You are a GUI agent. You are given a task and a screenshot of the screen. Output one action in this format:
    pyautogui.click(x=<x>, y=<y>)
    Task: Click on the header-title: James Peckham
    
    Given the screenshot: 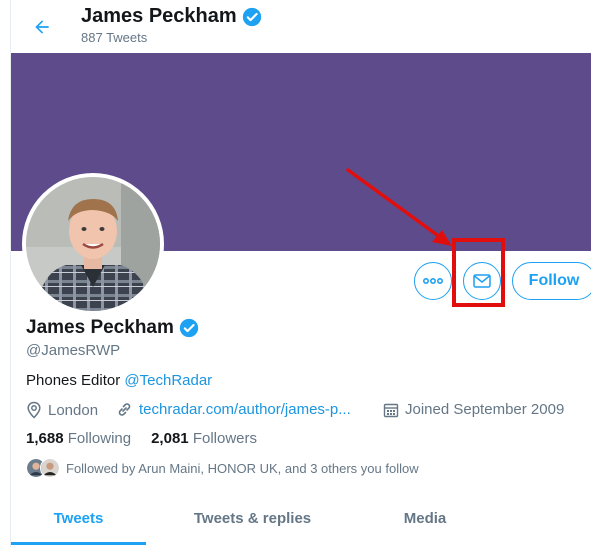 What is the action you would take?
    pyautogui.click(x=171, y=16)
    